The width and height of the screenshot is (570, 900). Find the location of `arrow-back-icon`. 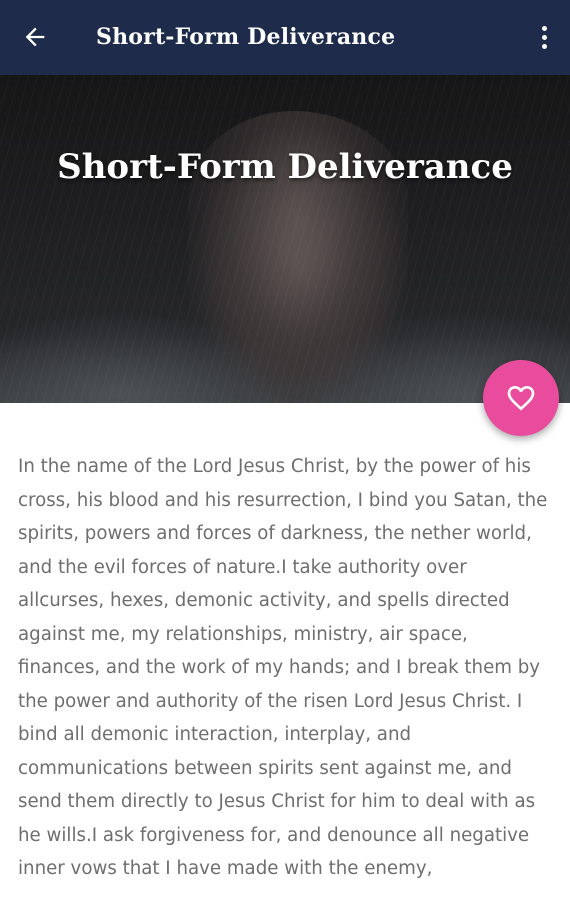

arrow-back-icon is located at coordinates (35, 37).